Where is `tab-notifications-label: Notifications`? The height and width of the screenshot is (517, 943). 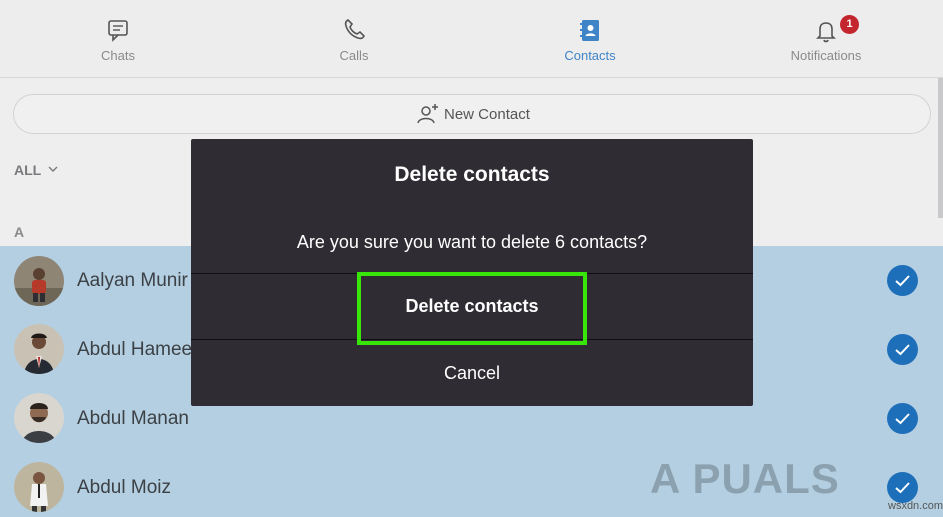
tab-notifications-label: Notifications is located at coordinates (826, 55).